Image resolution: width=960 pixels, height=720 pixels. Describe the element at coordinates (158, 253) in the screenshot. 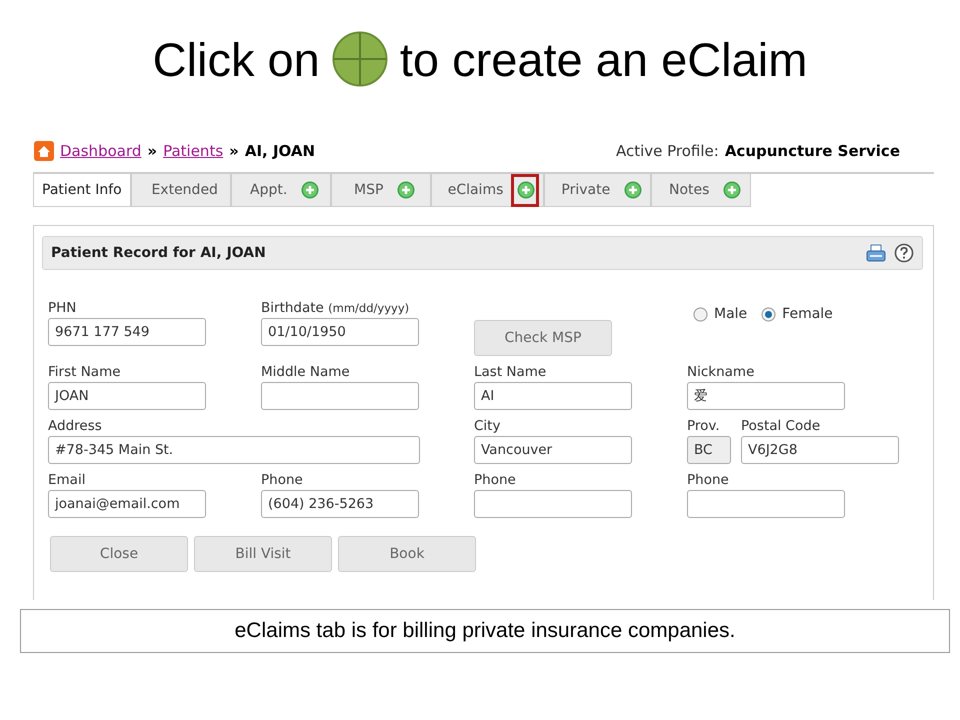

I see `panel-title: Patient Record for AI, JOAN` at that location.